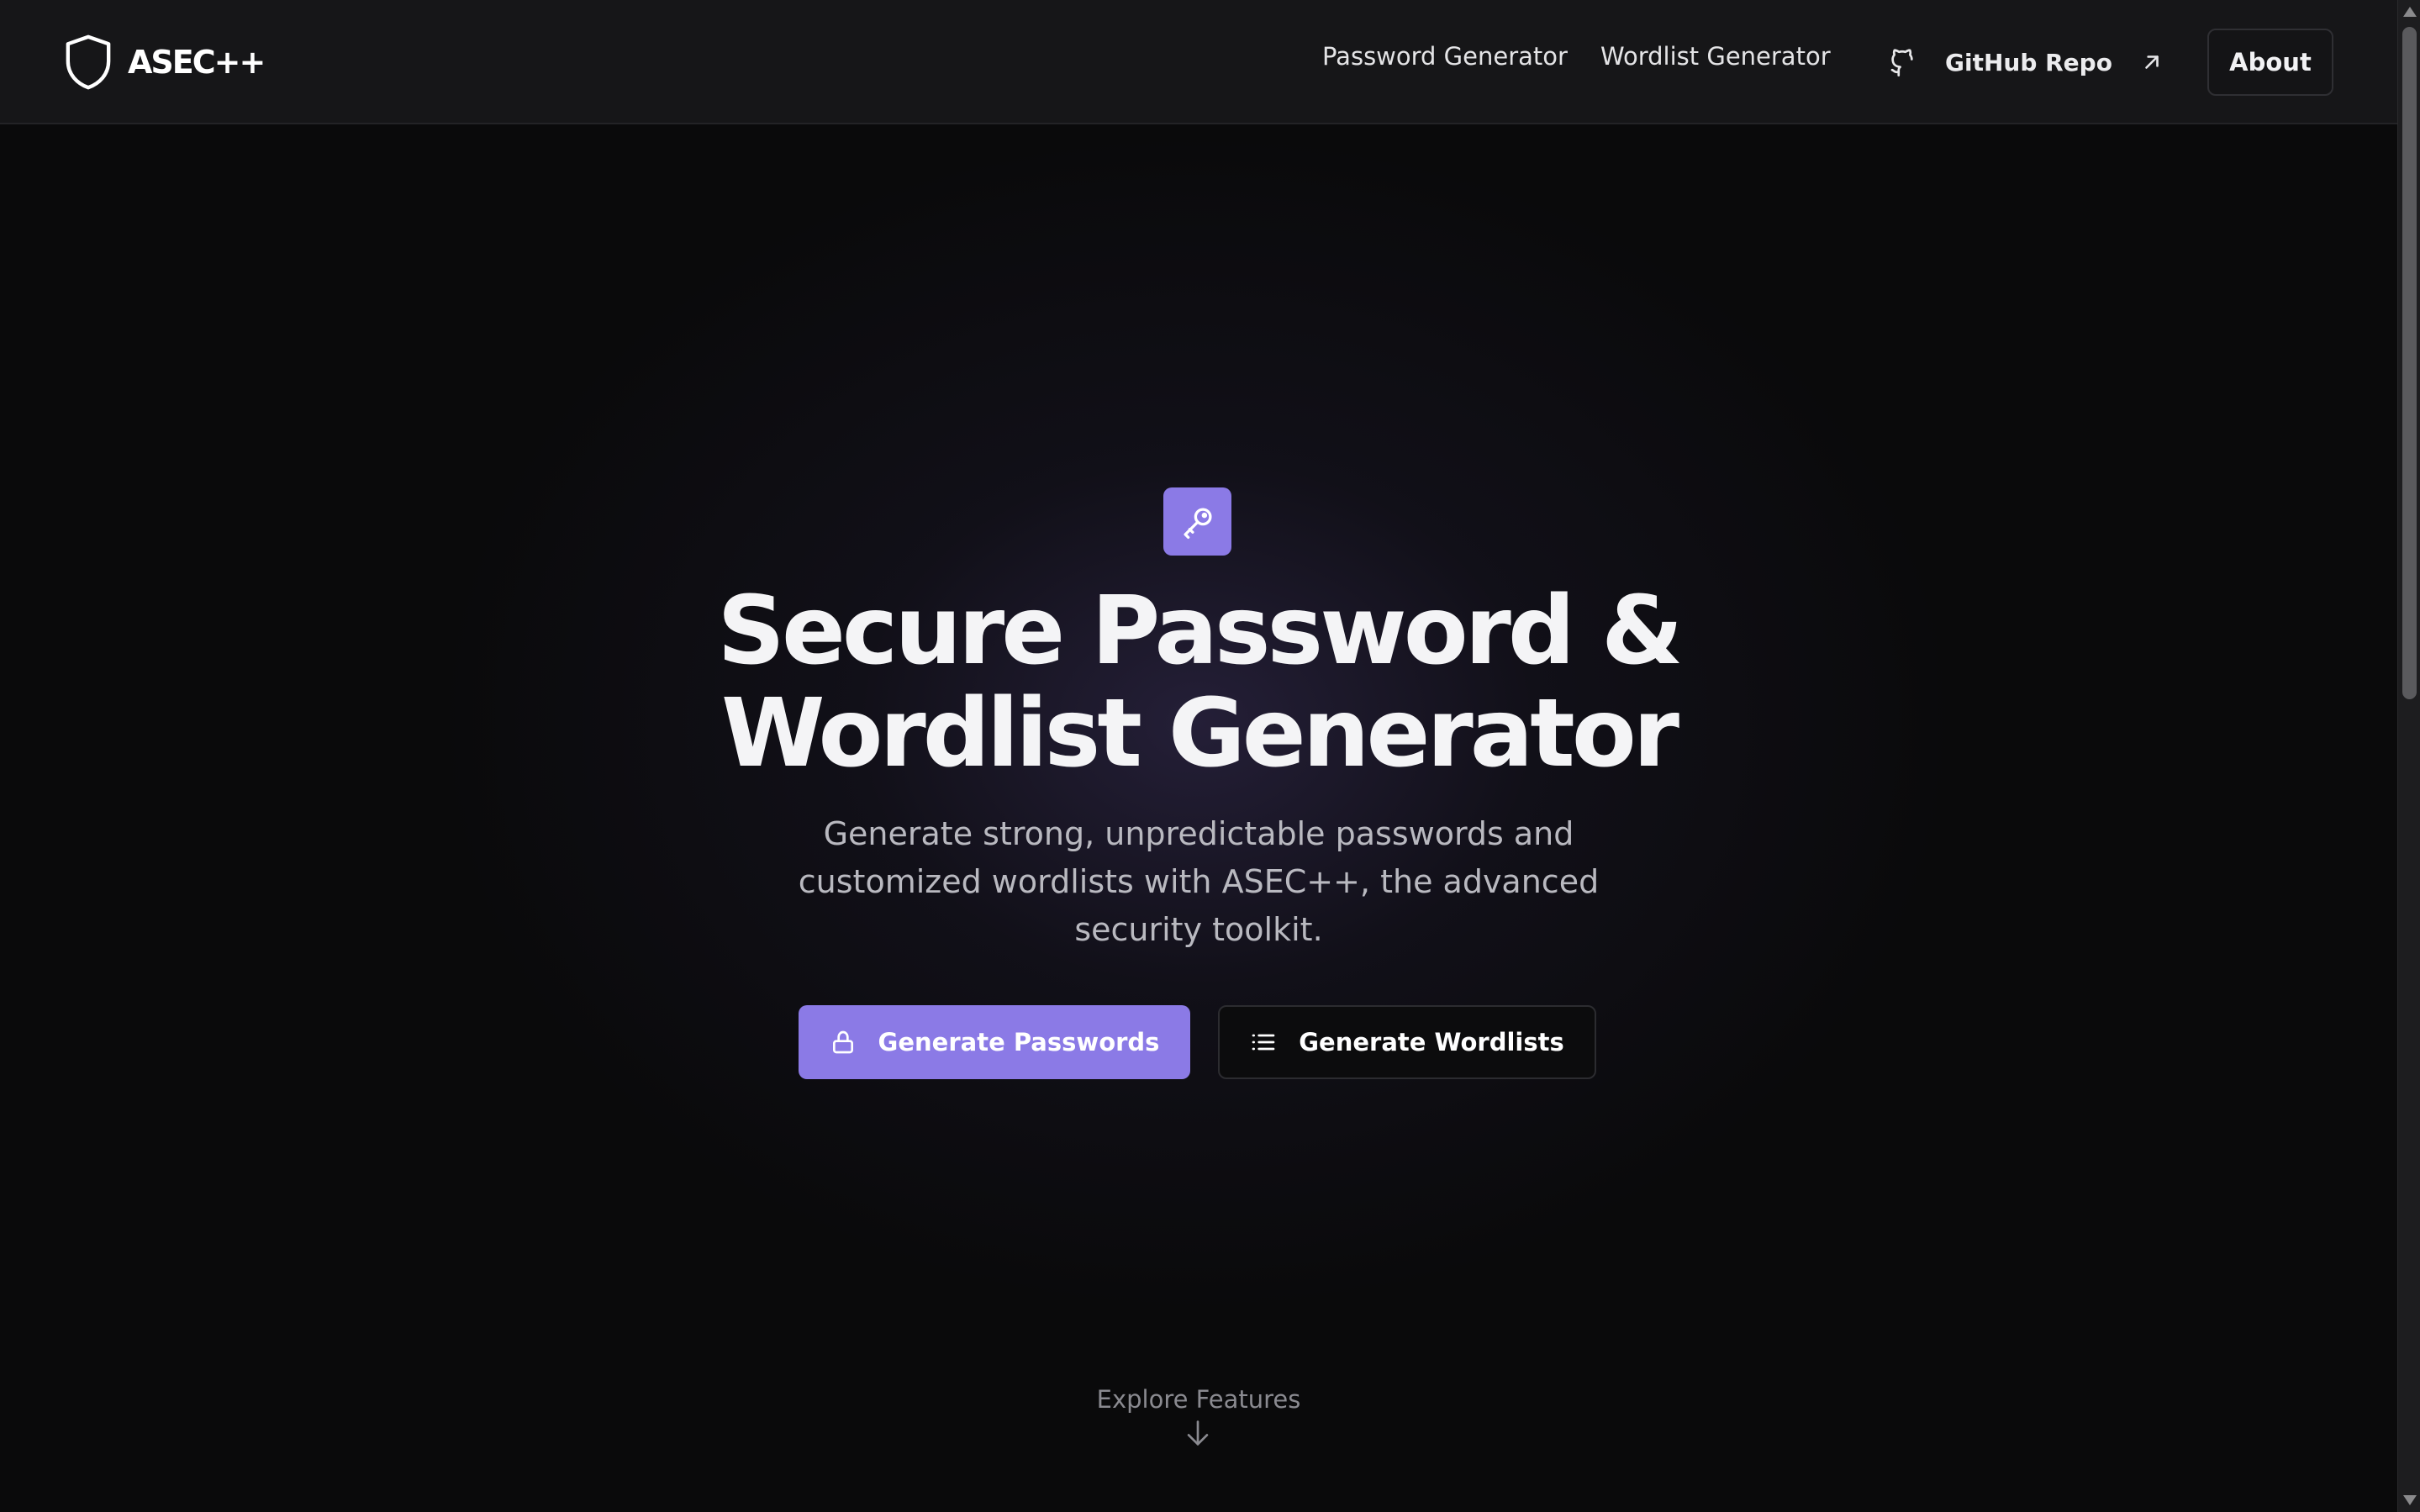  I want to click on key-icon, so click(1197, 523).